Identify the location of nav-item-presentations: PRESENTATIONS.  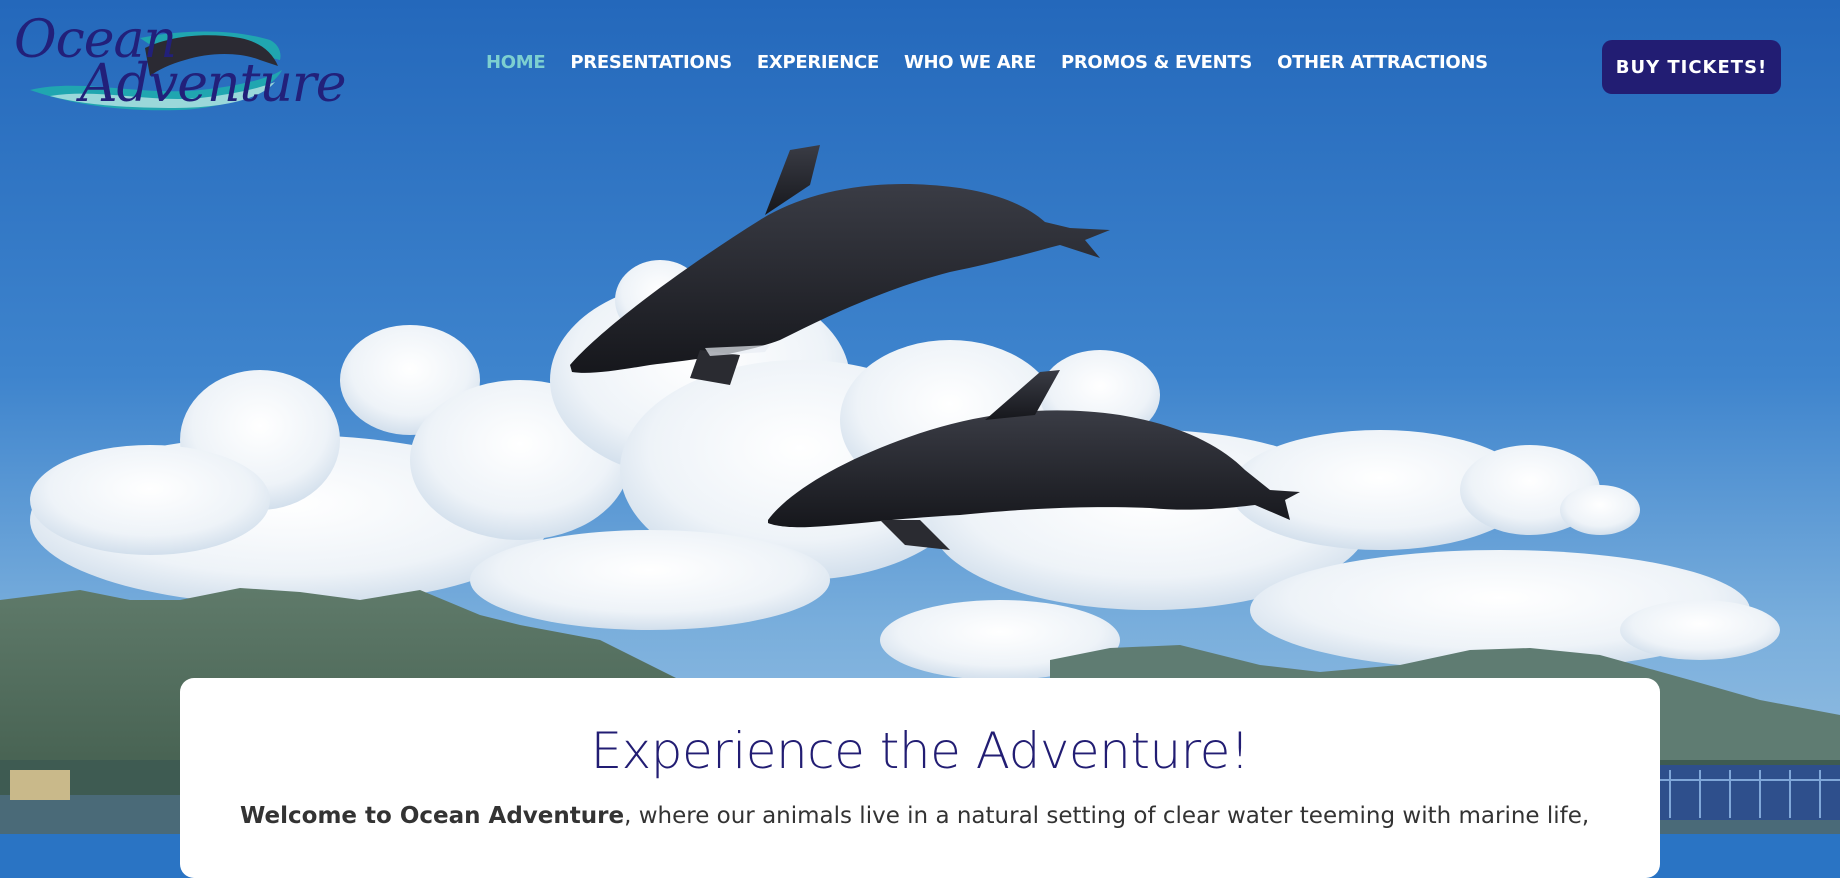
(651, 62).